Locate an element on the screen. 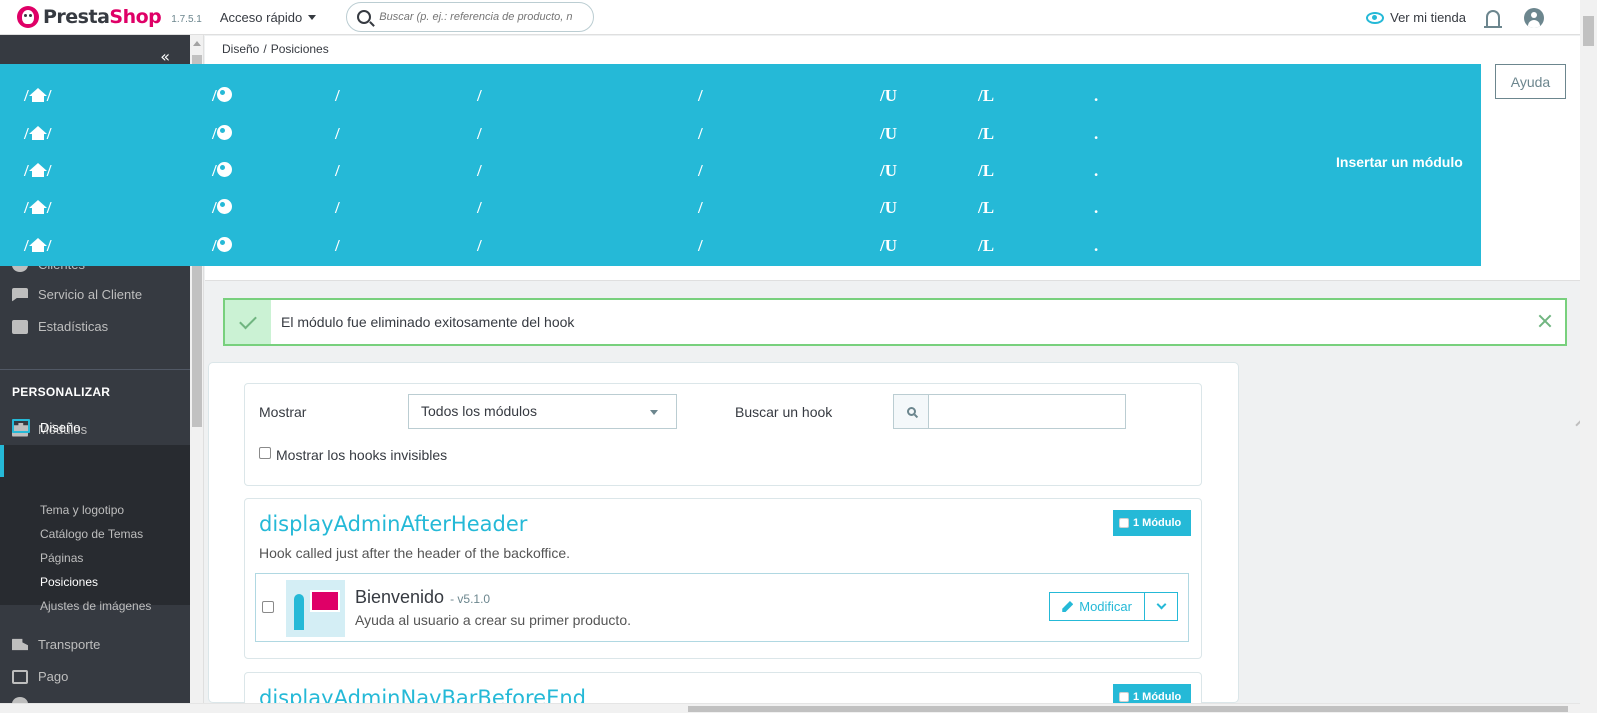  show-invisible-hooks-checkbox is located at coordinates (265, 453).